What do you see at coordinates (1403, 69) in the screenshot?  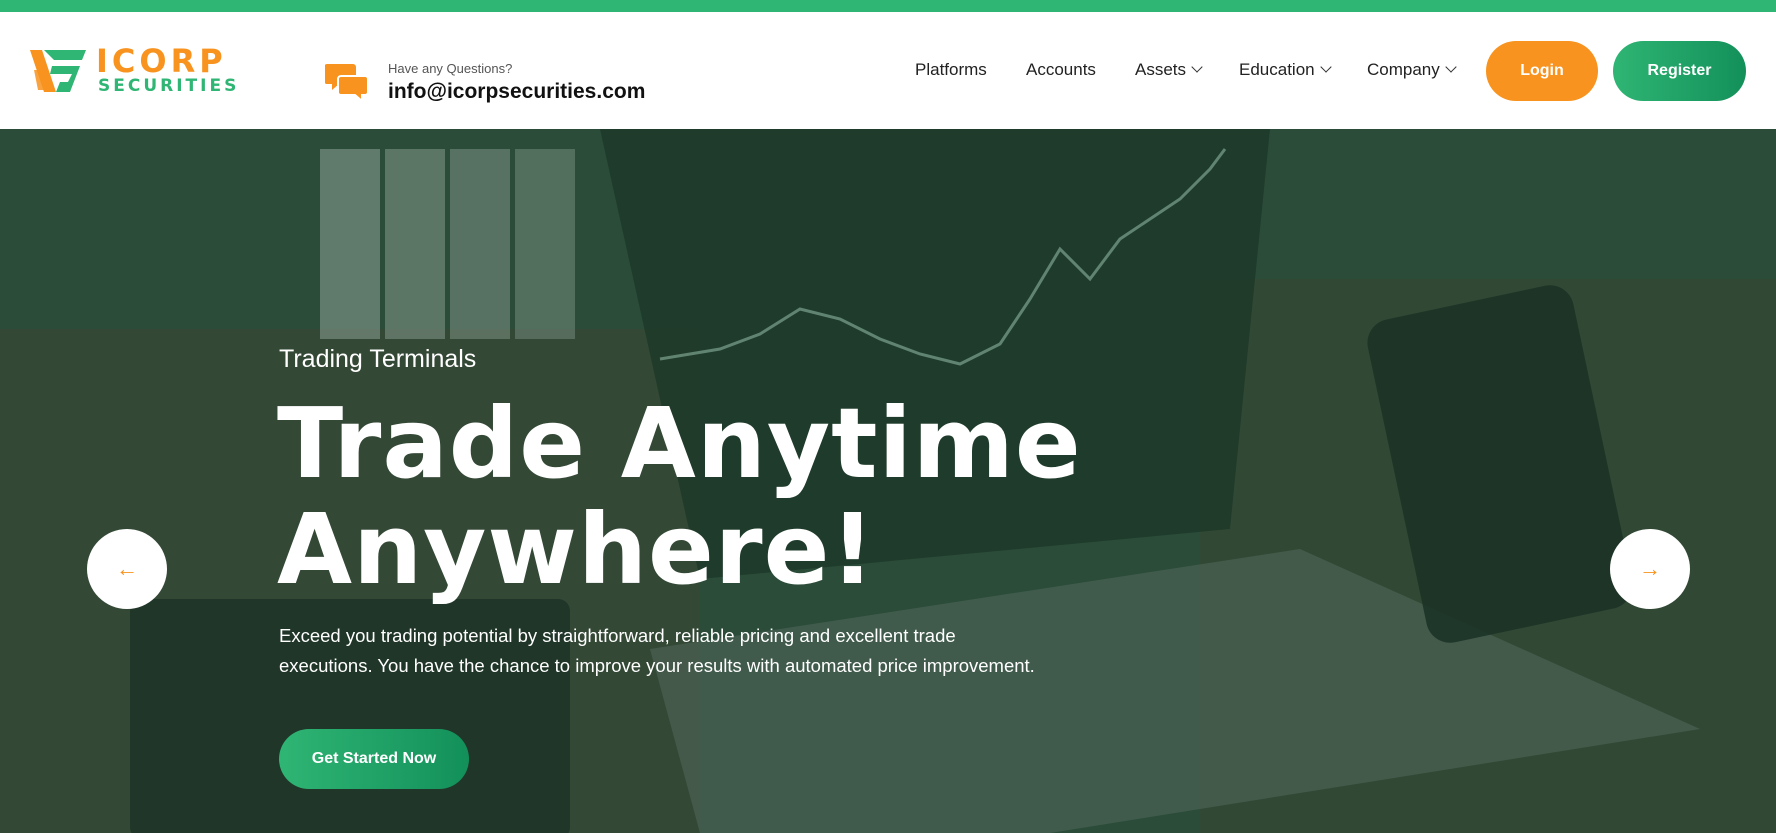 I see `nav-item-label: Company` at bounding box center [1403, 69].